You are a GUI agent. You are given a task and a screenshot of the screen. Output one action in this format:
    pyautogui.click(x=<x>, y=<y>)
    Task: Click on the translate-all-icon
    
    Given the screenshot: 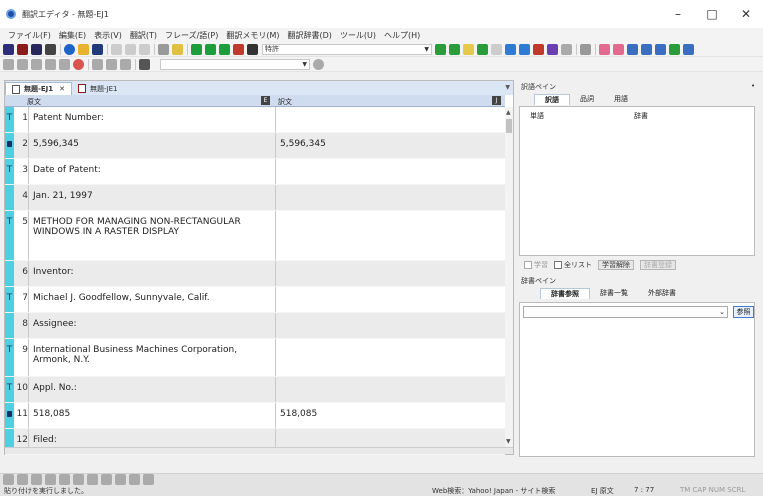 What is the action you would take?
    pyautogui.click(x=210, y=49)
    